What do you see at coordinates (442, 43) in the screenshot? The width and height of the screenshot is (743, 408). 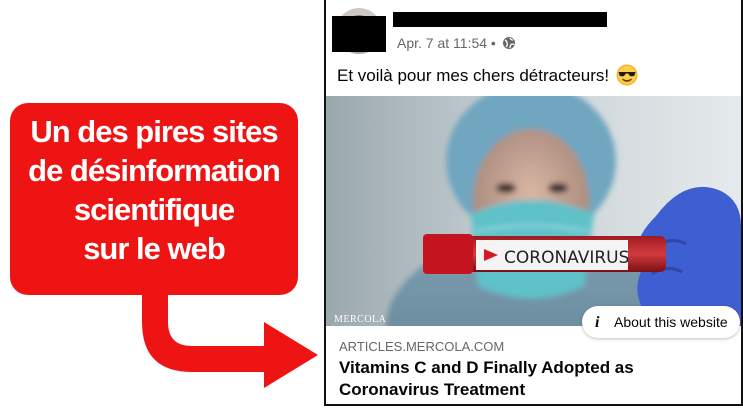 I see `post-timestamp: Apr. 7 at 11:54` at bounding box center [442, 43].